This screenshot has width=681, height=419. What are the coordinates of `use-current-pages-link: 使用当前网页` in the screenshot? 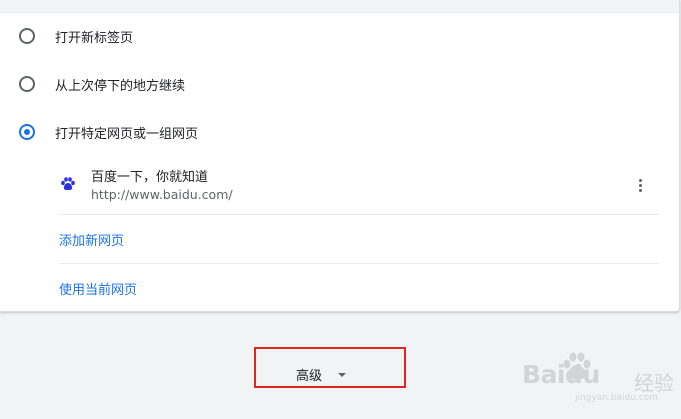 It's located at (98, 288).